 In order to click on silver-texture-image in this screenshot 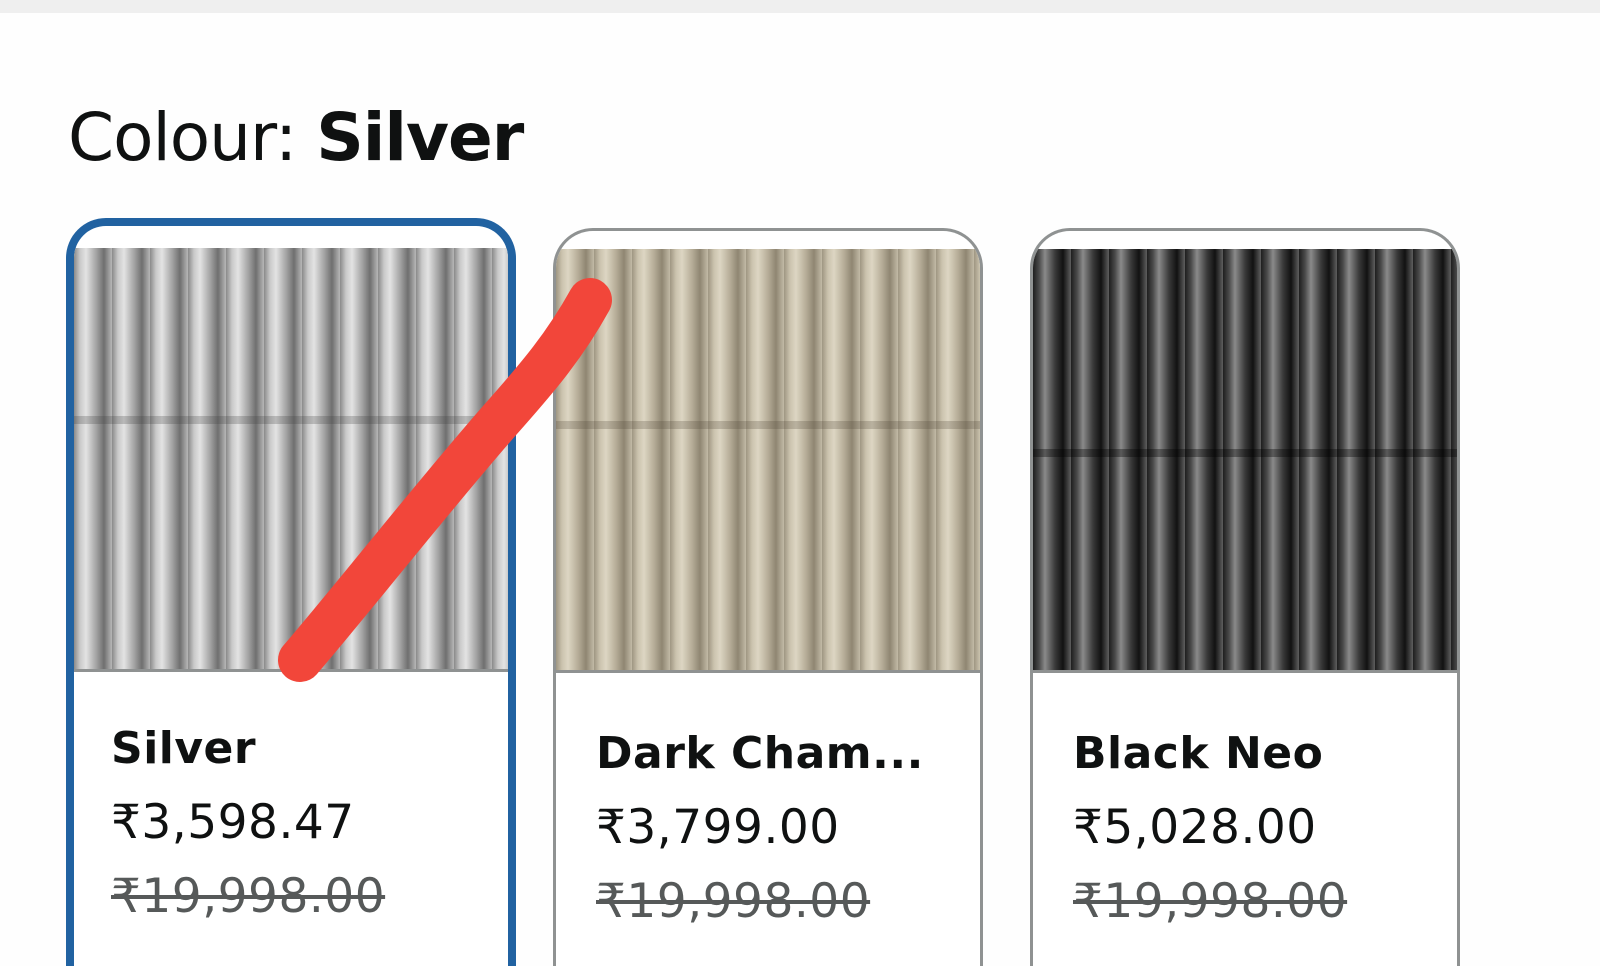, I will do `click(291, 459)`.